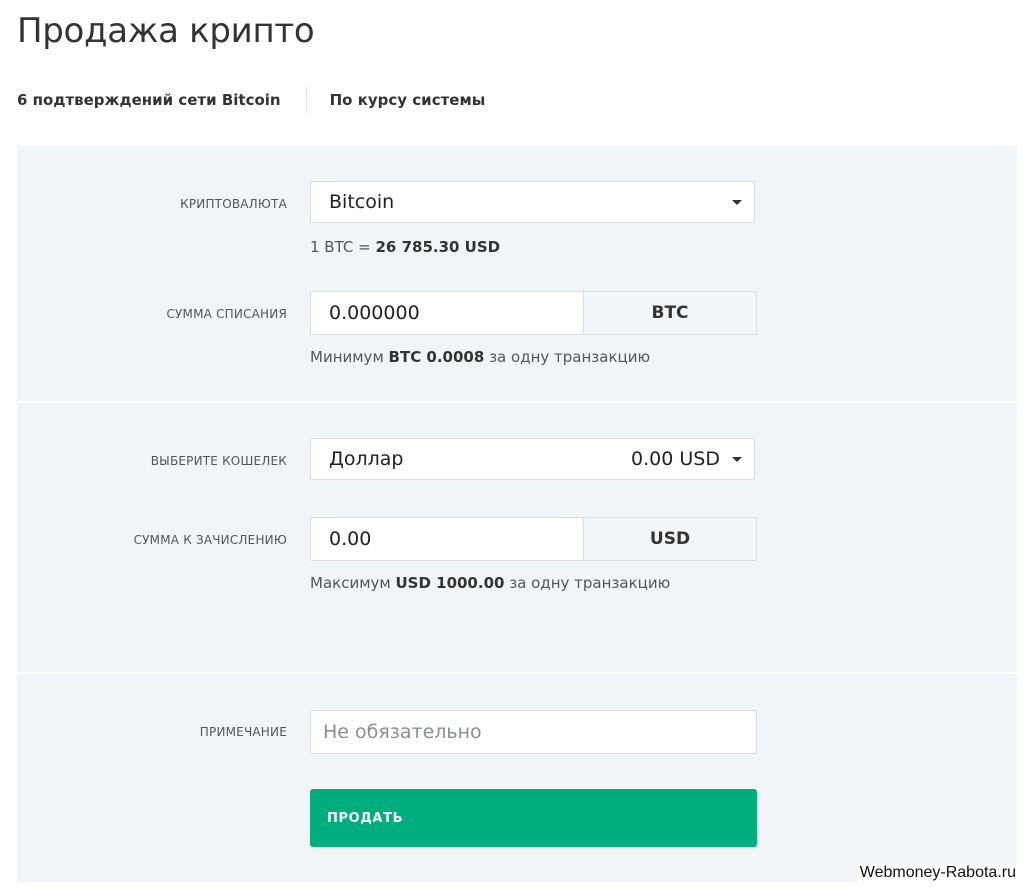  Describe the element at coordinates (533, 732) in the screenshot. I see `note-input` at that location.